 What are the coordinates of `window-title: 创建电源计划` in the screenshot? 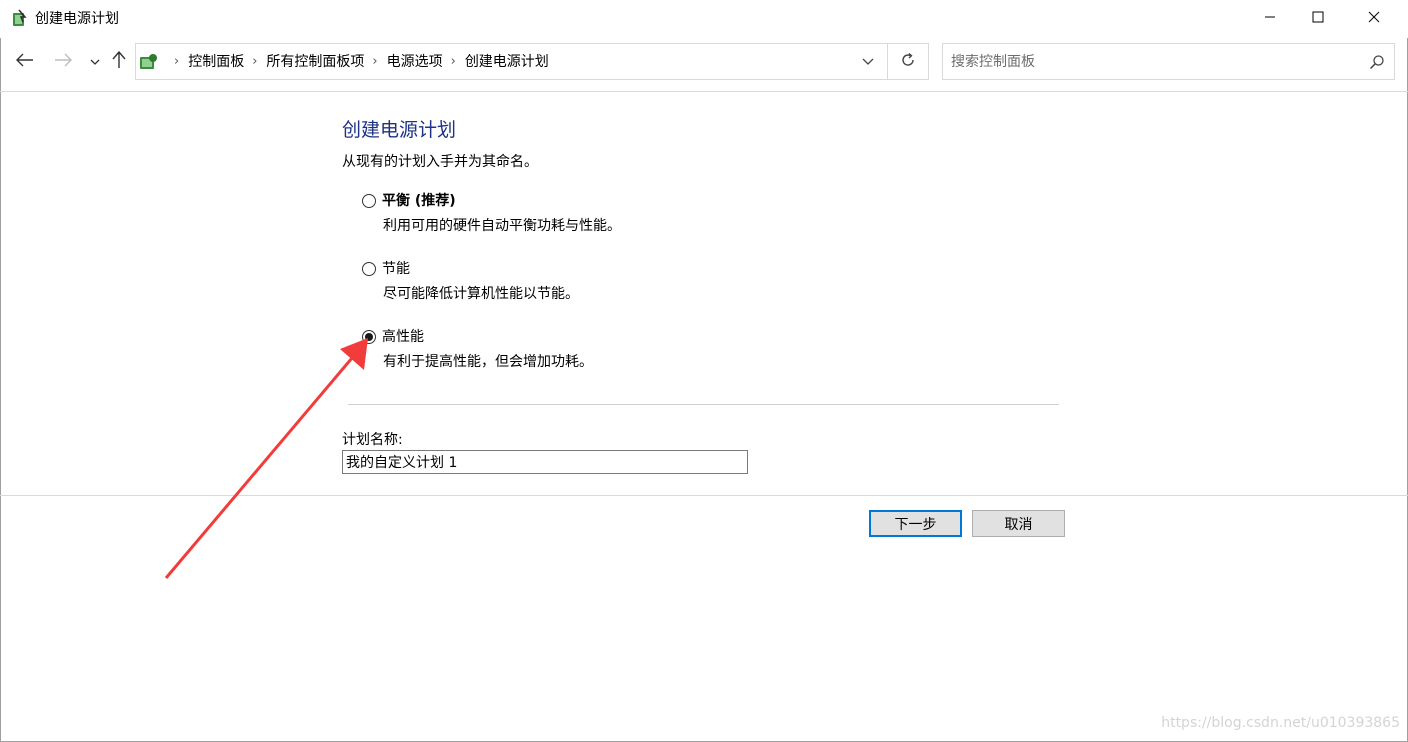 It's located at (77, 19).